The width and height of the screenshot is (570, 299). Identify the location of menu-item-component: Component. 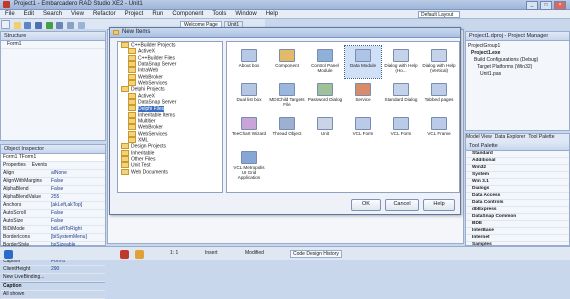
(187, 14).